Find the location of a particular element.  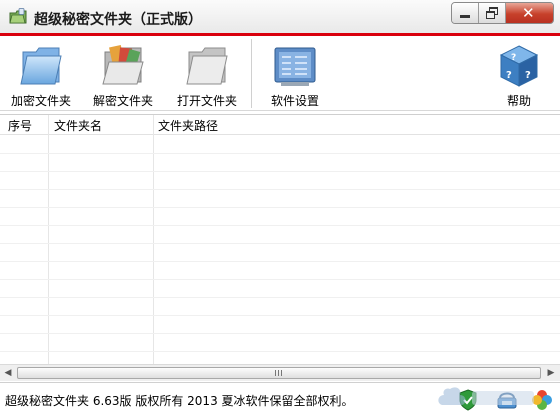

folder-icon is located at coordinates (207, 66).